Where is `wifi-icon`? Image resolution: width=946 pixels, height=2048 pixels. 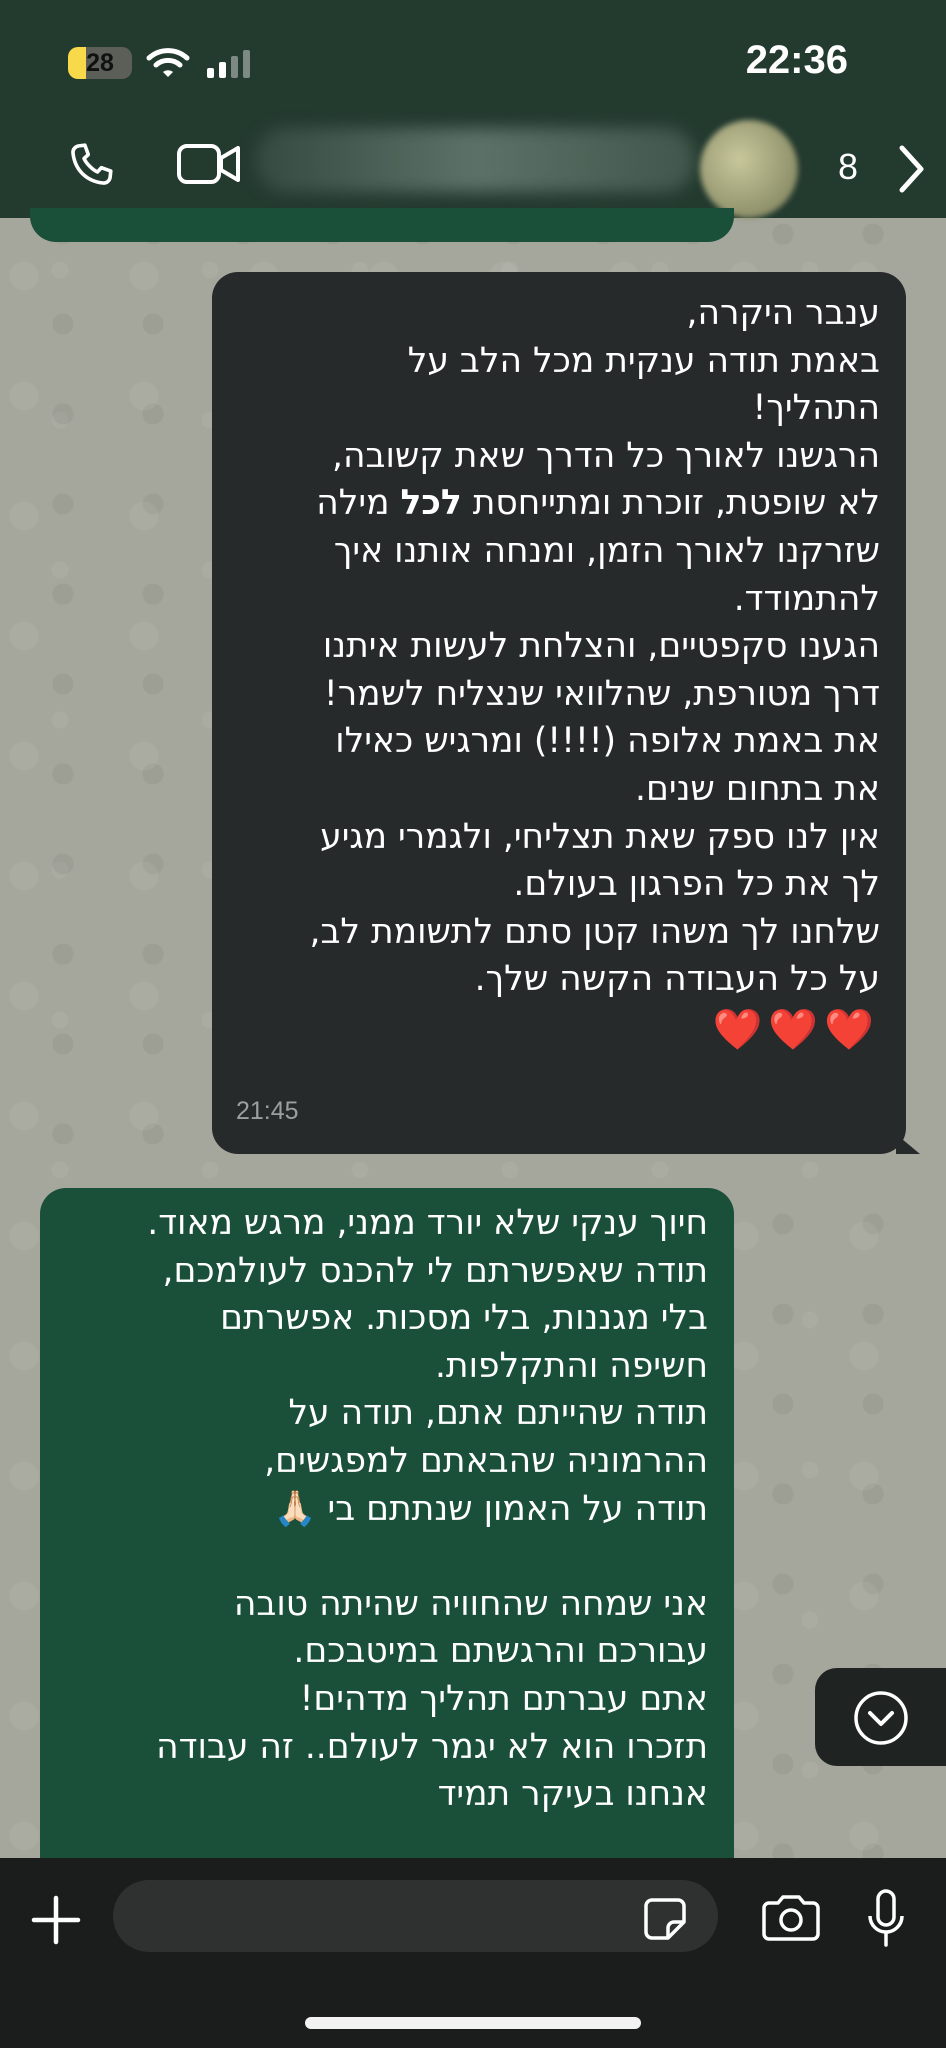 wifi-icon is located at coordinates (168, 62).